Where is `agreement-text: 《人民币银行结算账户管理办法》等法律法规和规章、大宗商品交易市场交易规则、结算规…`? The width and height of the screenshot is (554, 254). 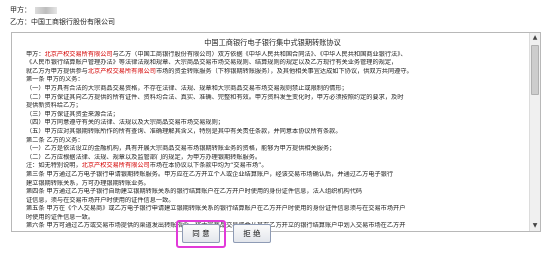
agreement-text: 《人民币银行结算账户管理办法》等法律法规和规章、大宗商品交易市场交易规则、结算规… is located at coordinates (212, 63).